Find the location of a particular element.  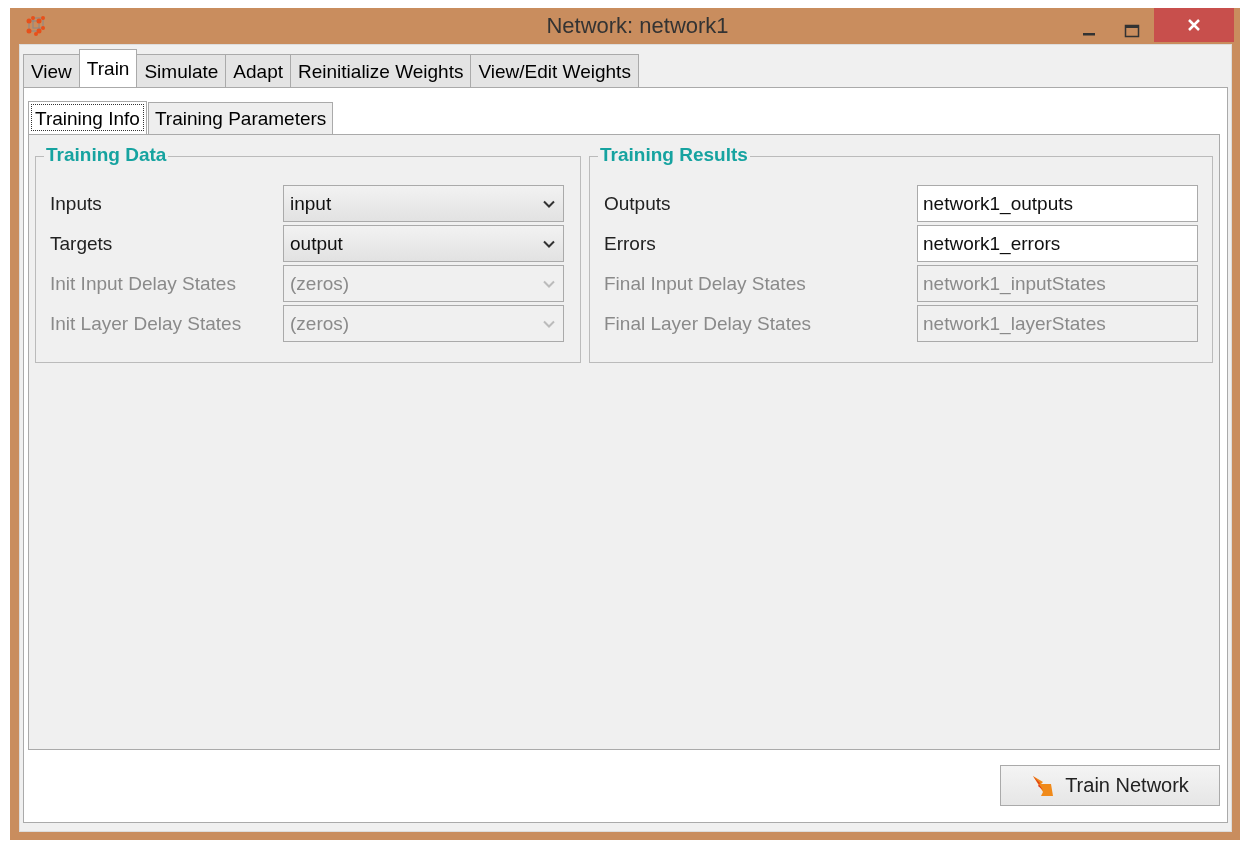

field-label: Outputs is located at coordinates (638, 203).